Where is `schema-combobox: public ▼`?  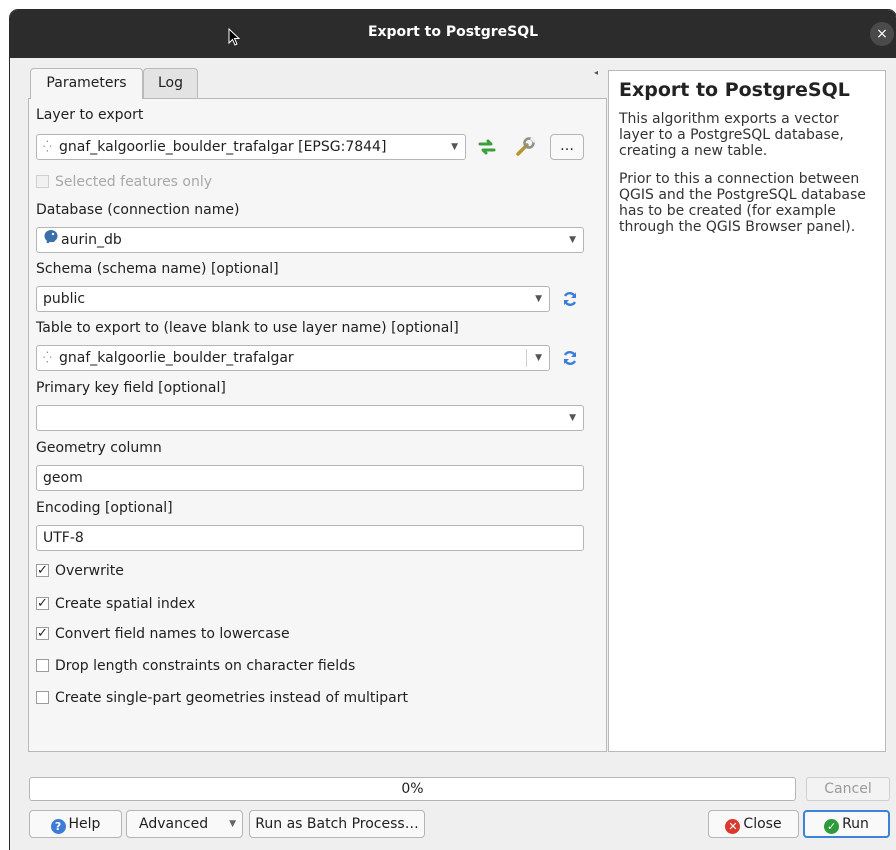
schema-combobox: public ▼ is located at coordinates (293, 299).